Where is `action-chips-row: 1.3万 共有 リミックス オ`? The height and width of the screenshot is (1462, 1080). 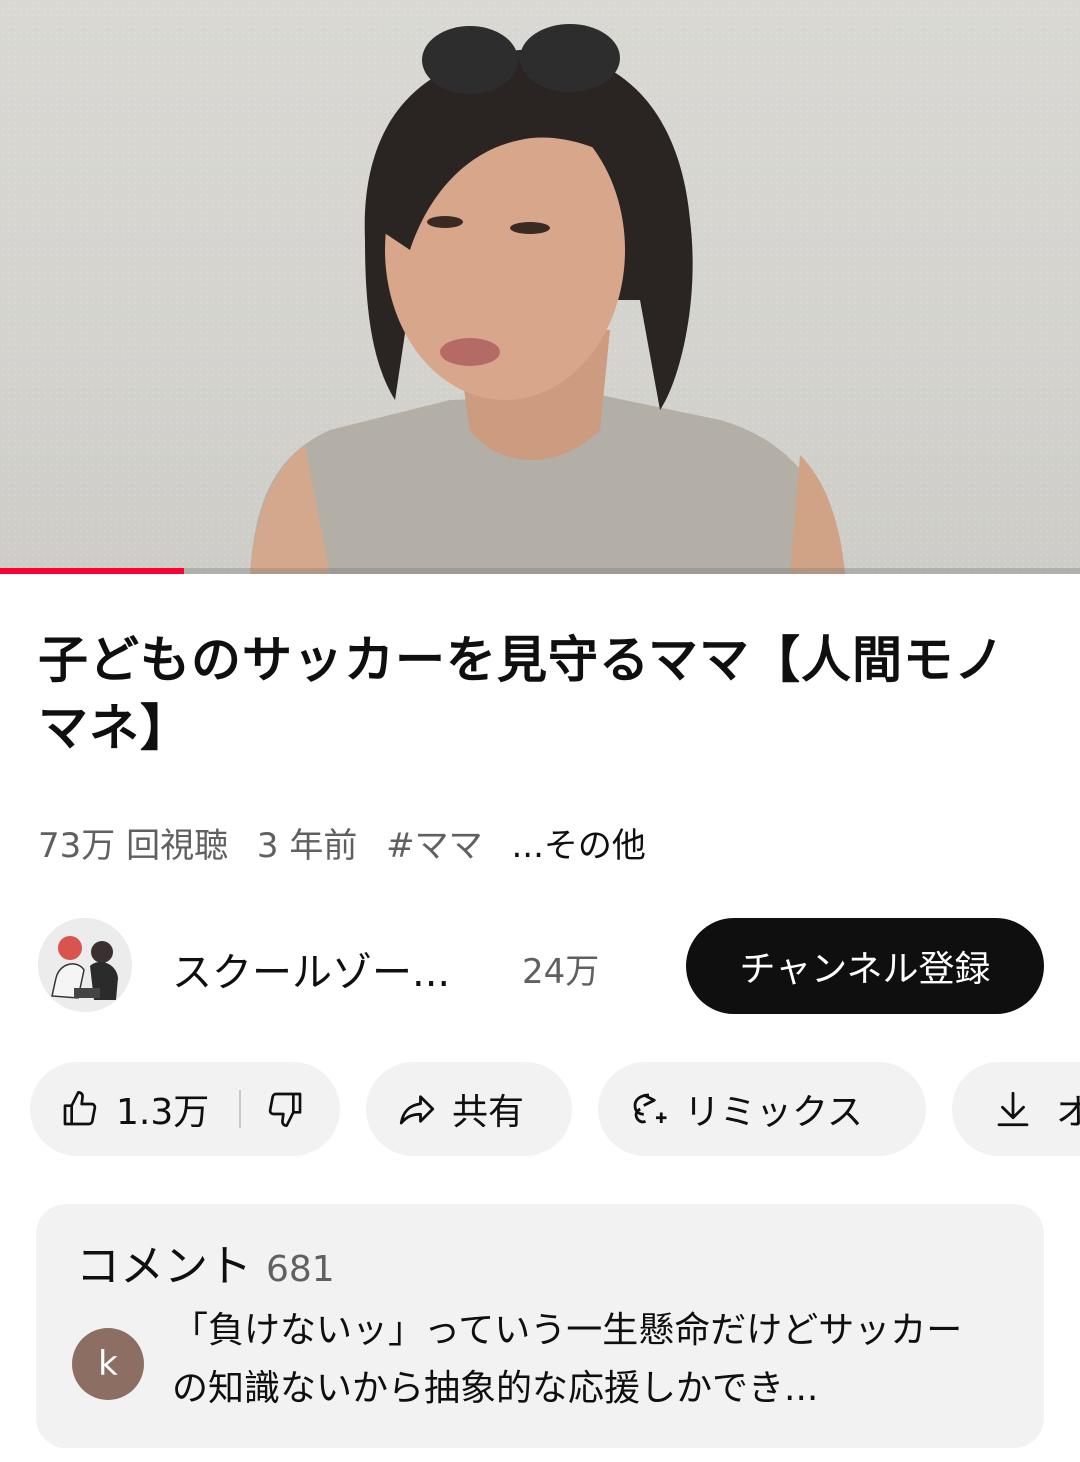 action-chips-row: 1.3万 共有 リミックス オ is located at coordinates (555, 1109).